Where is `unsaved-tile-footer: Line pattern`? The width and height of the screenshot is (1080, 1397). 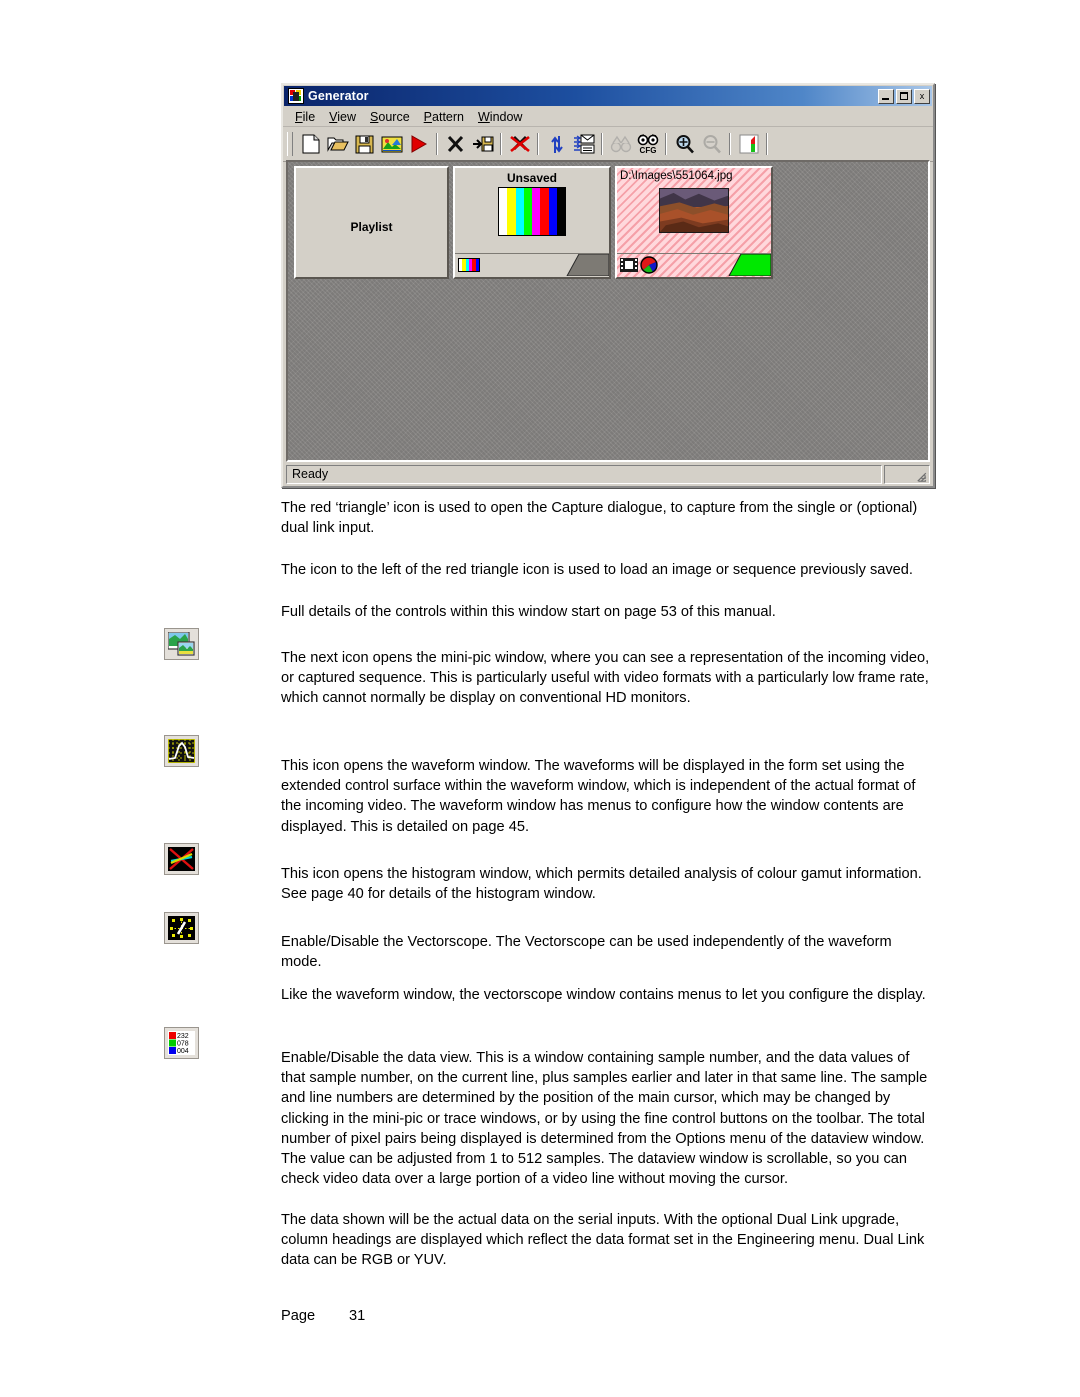 unsaved-tile-footer: Line pattern is located at coordinates (532, 265).